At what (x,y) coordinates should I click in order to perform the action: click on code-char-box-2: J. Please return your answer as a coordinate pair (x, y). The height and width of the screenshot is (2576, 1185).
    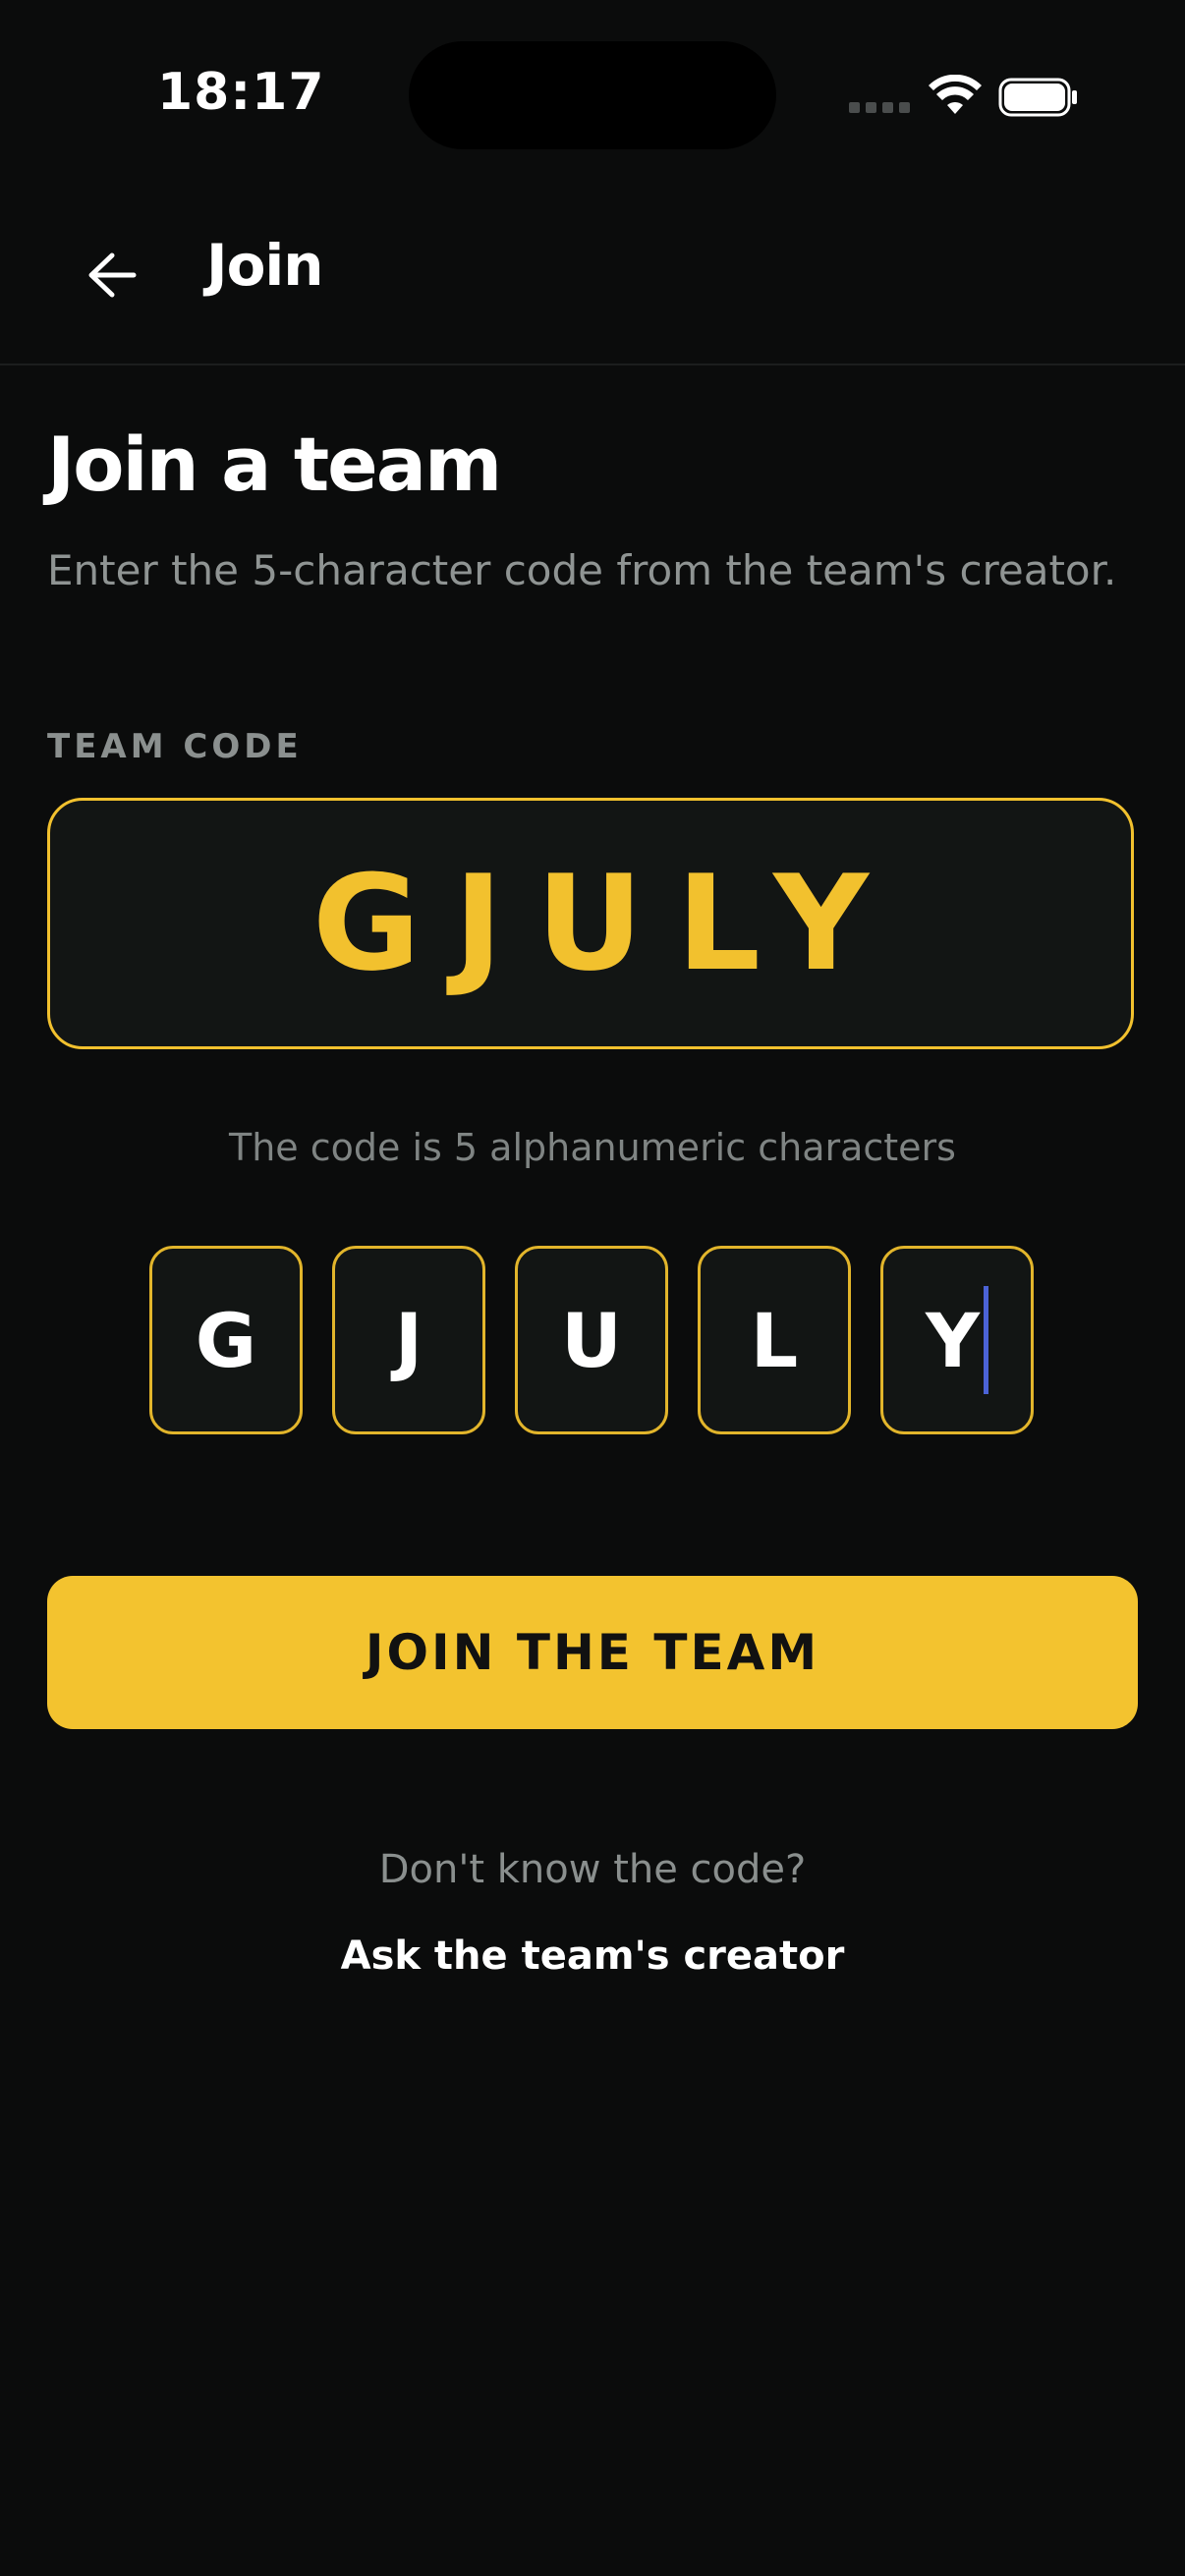
    Looking at the image, I should click on (409, 1340).